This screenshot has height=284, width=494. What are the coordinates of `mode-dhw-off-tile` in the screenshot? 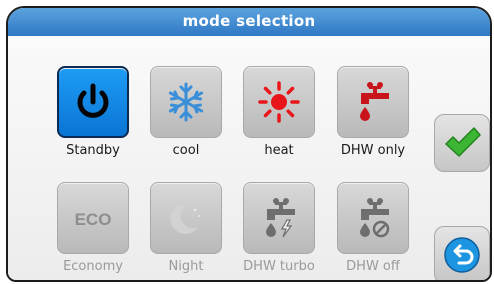 It's located at (373, 218).